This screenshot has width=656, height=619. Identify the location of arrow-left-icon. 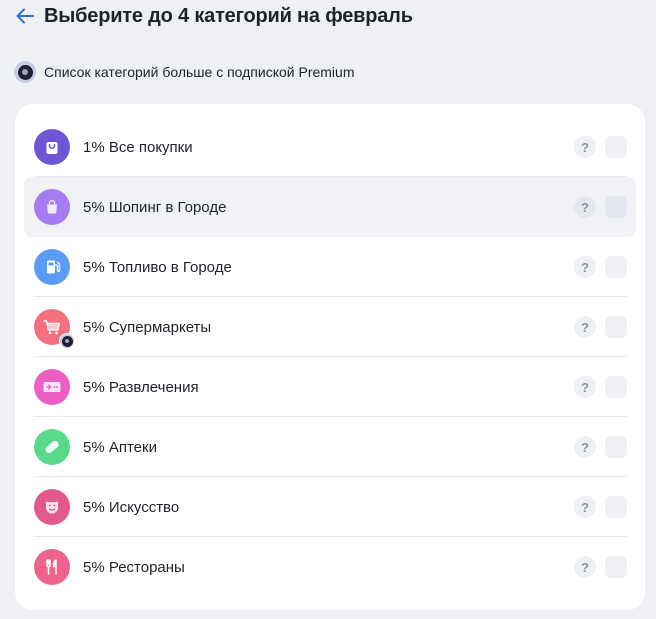
(25, 16).